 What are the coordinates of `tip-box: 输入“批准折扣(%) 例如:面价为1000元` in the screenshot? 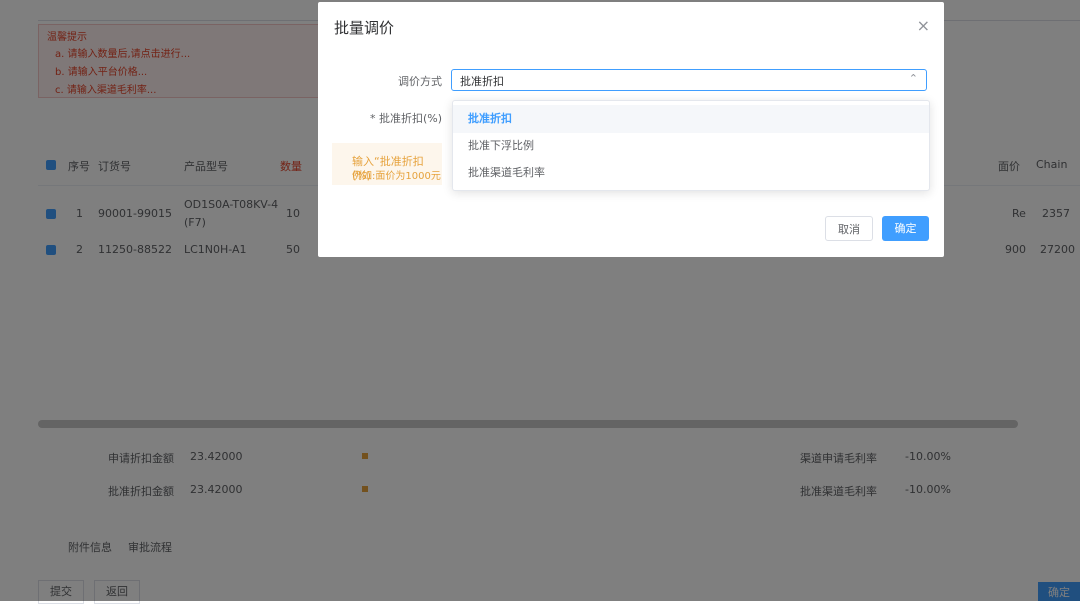 It's located at (387, 164).